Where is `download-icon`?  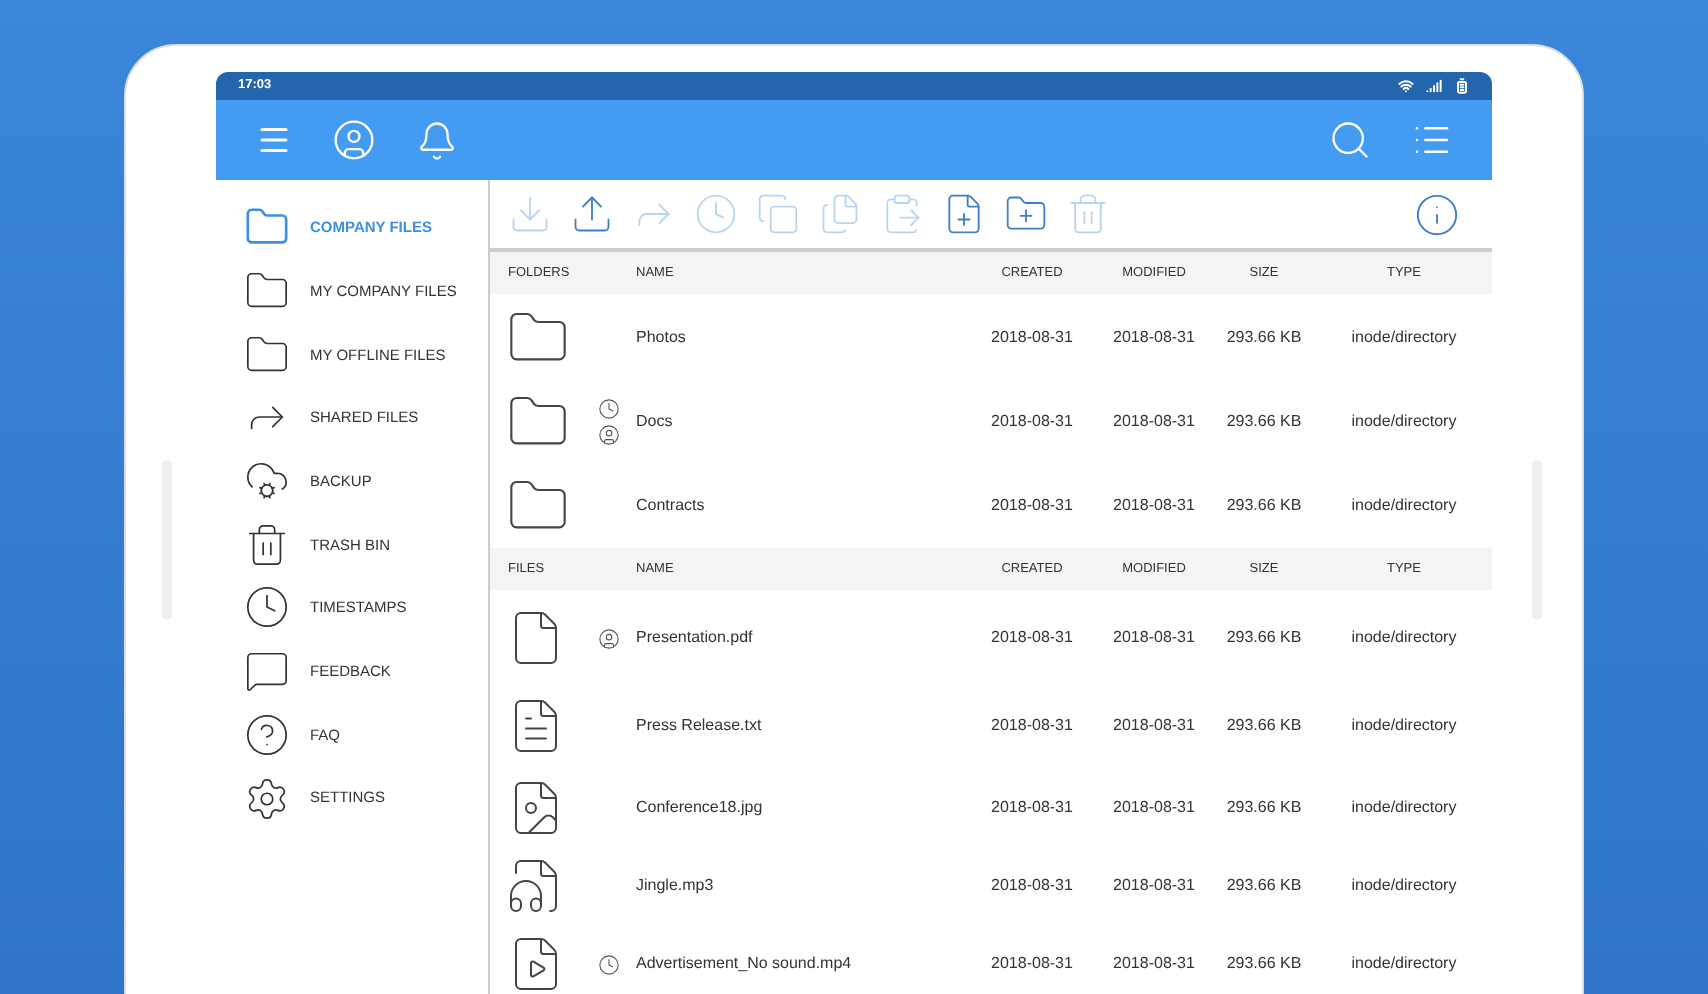 download-icon is located at coordinates (530, 214).